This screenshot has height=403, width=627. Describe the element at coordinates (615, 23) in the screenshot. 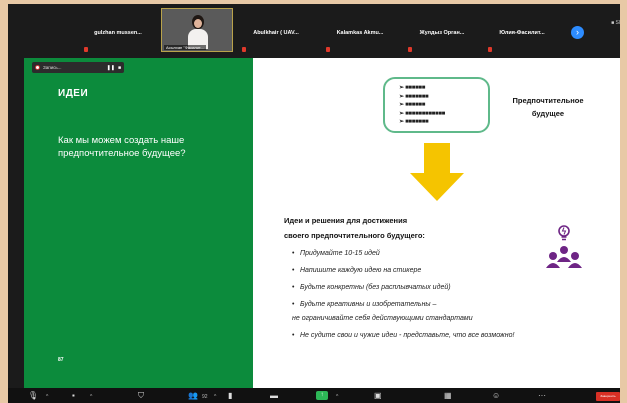

I see `view-label: ■ Sl` at that location.